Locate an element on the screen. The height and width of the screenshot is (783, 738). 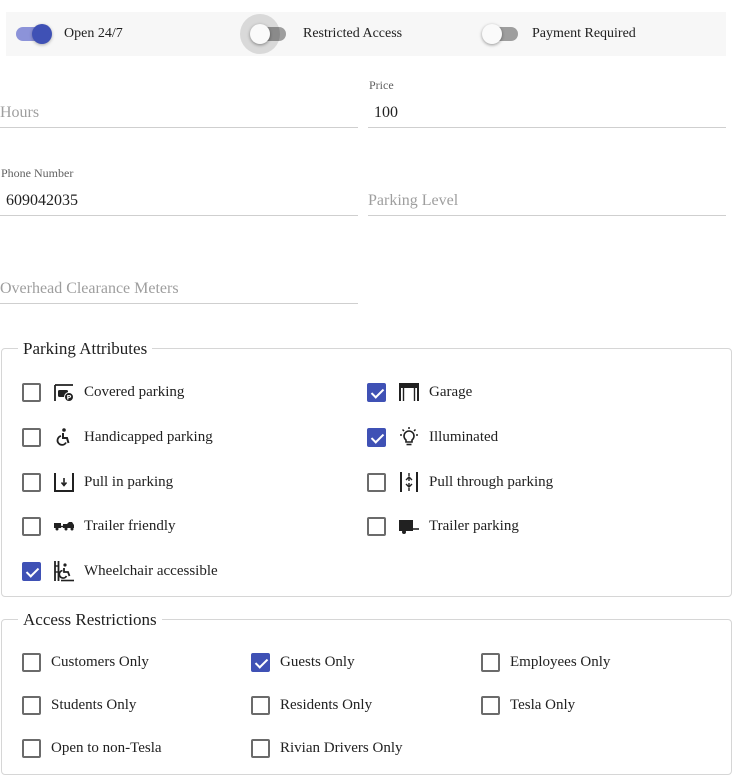
trailer-parking-checkbox is located at coordinates (376, 526).